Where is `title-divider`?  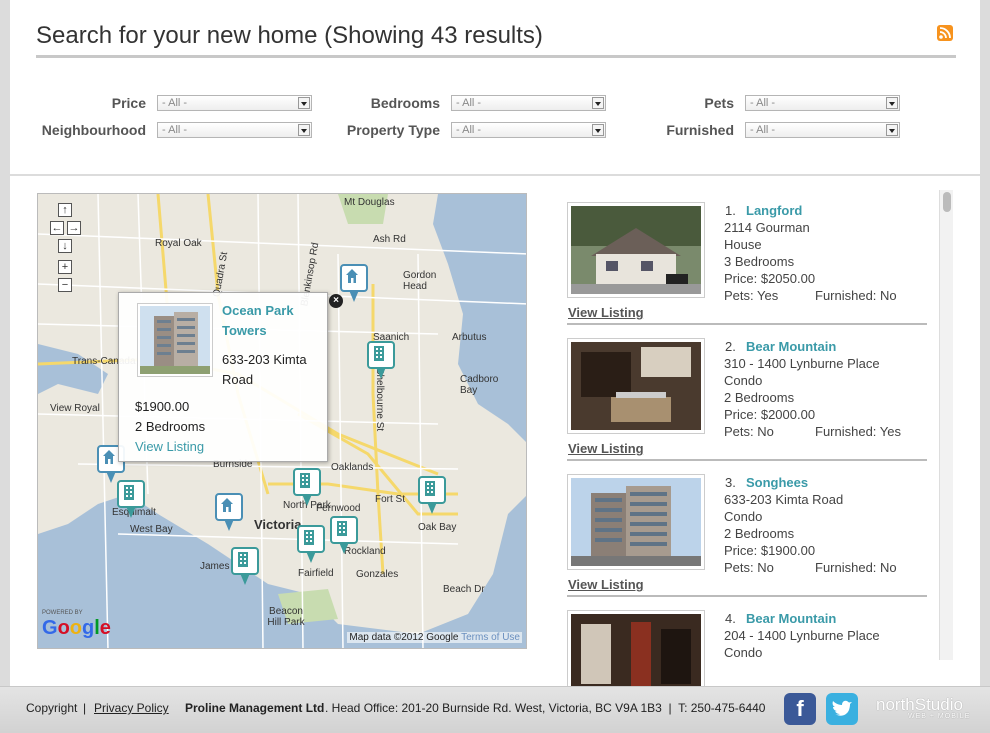
title-divider is located at coordinates (496, 56).